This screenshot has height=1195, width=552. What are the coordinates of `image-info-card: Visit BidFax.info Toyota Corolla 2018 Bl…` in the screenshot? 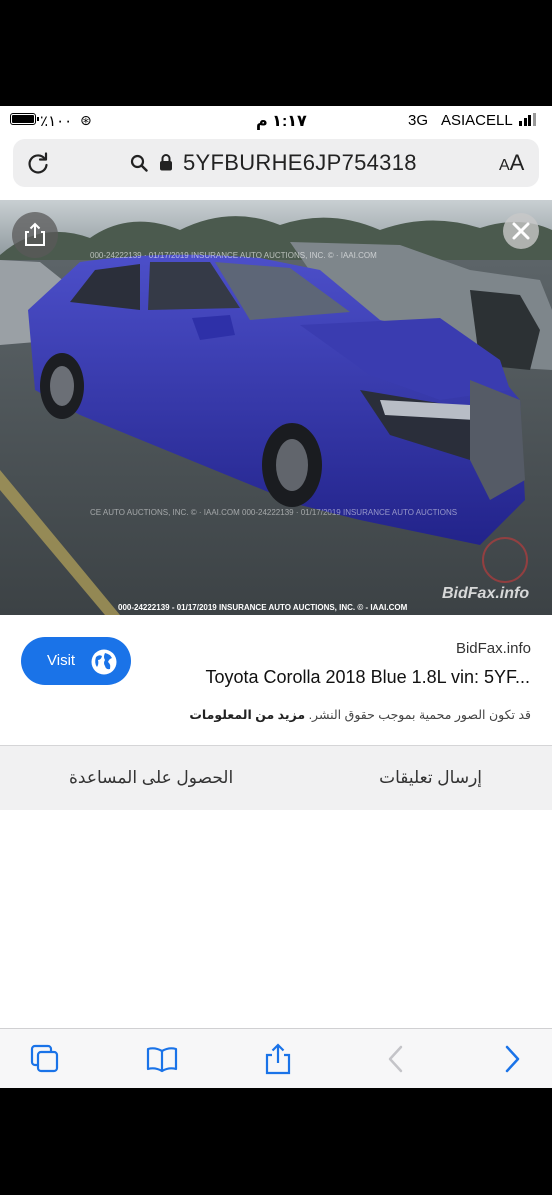 It's located at (276, 680).